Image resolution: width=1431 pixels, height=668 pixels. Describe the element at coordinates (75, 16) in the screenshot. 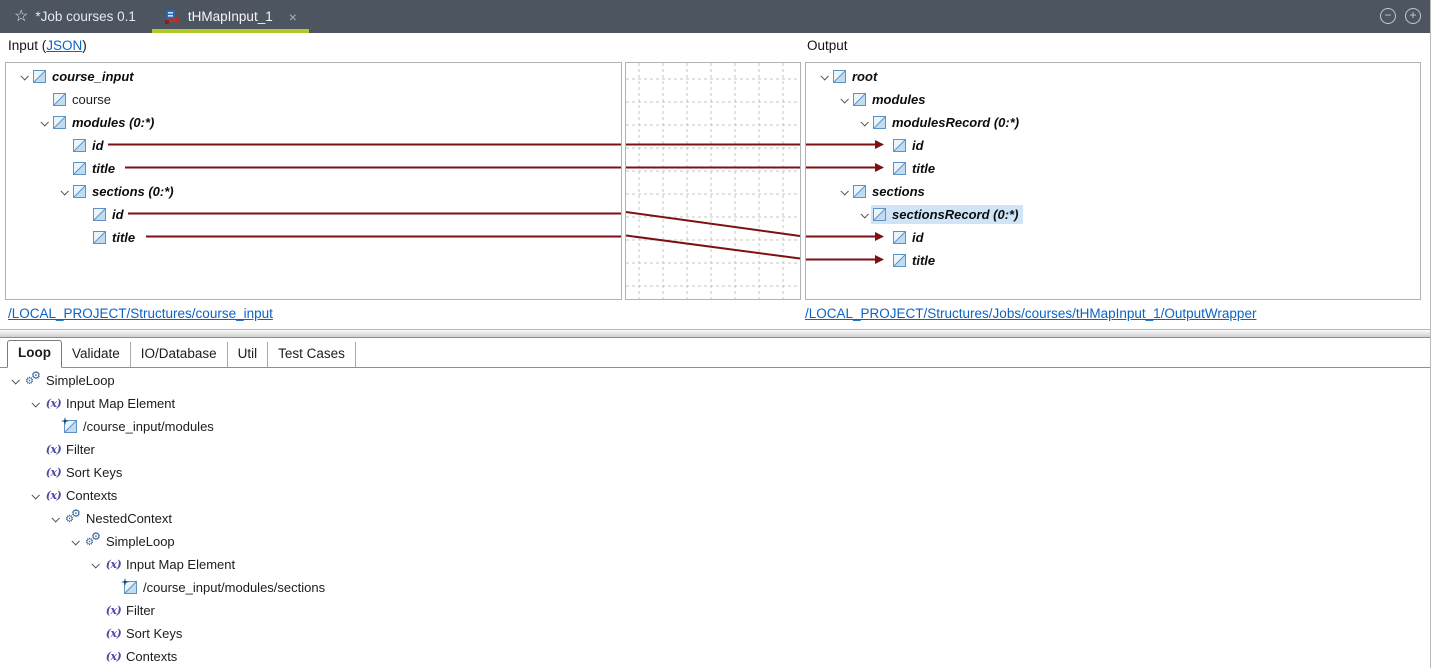

I see `tab-job-courses: ☆ *Job courses 0.1` at that location.